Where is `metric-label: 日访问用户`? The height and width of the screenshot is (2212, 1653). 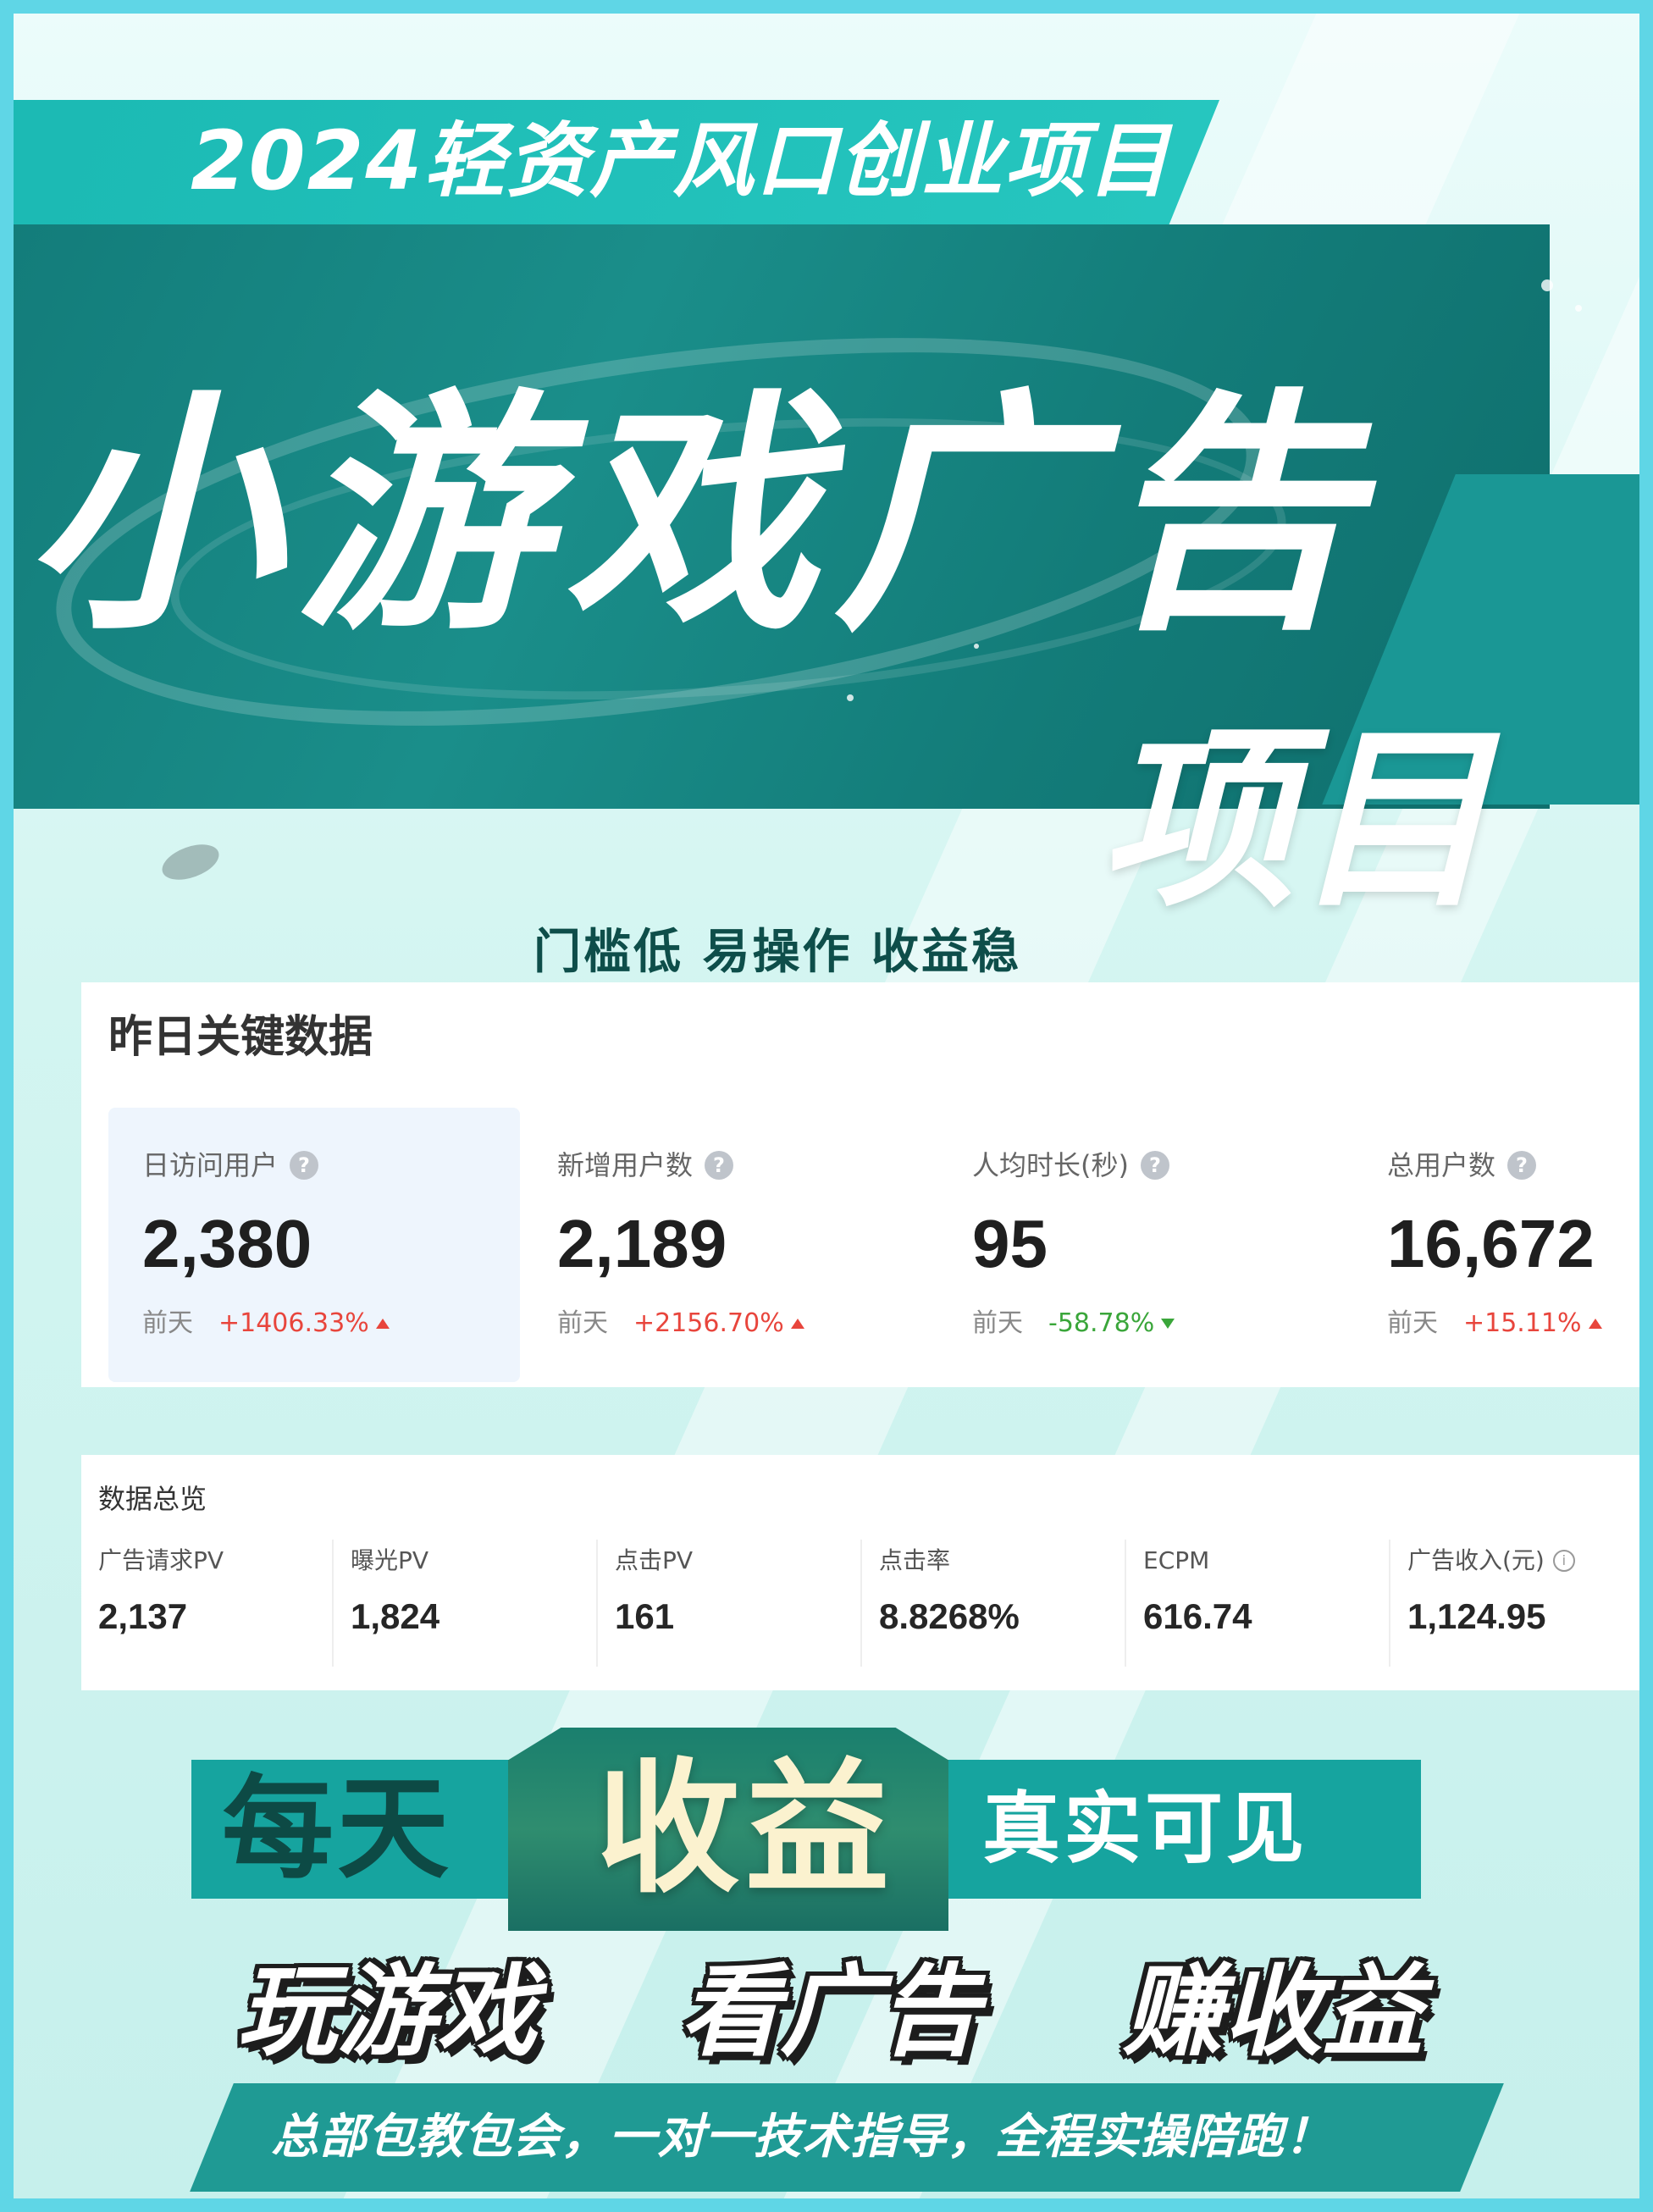 metric-label: 日访问用户 is located at coordinates (210, 1165).